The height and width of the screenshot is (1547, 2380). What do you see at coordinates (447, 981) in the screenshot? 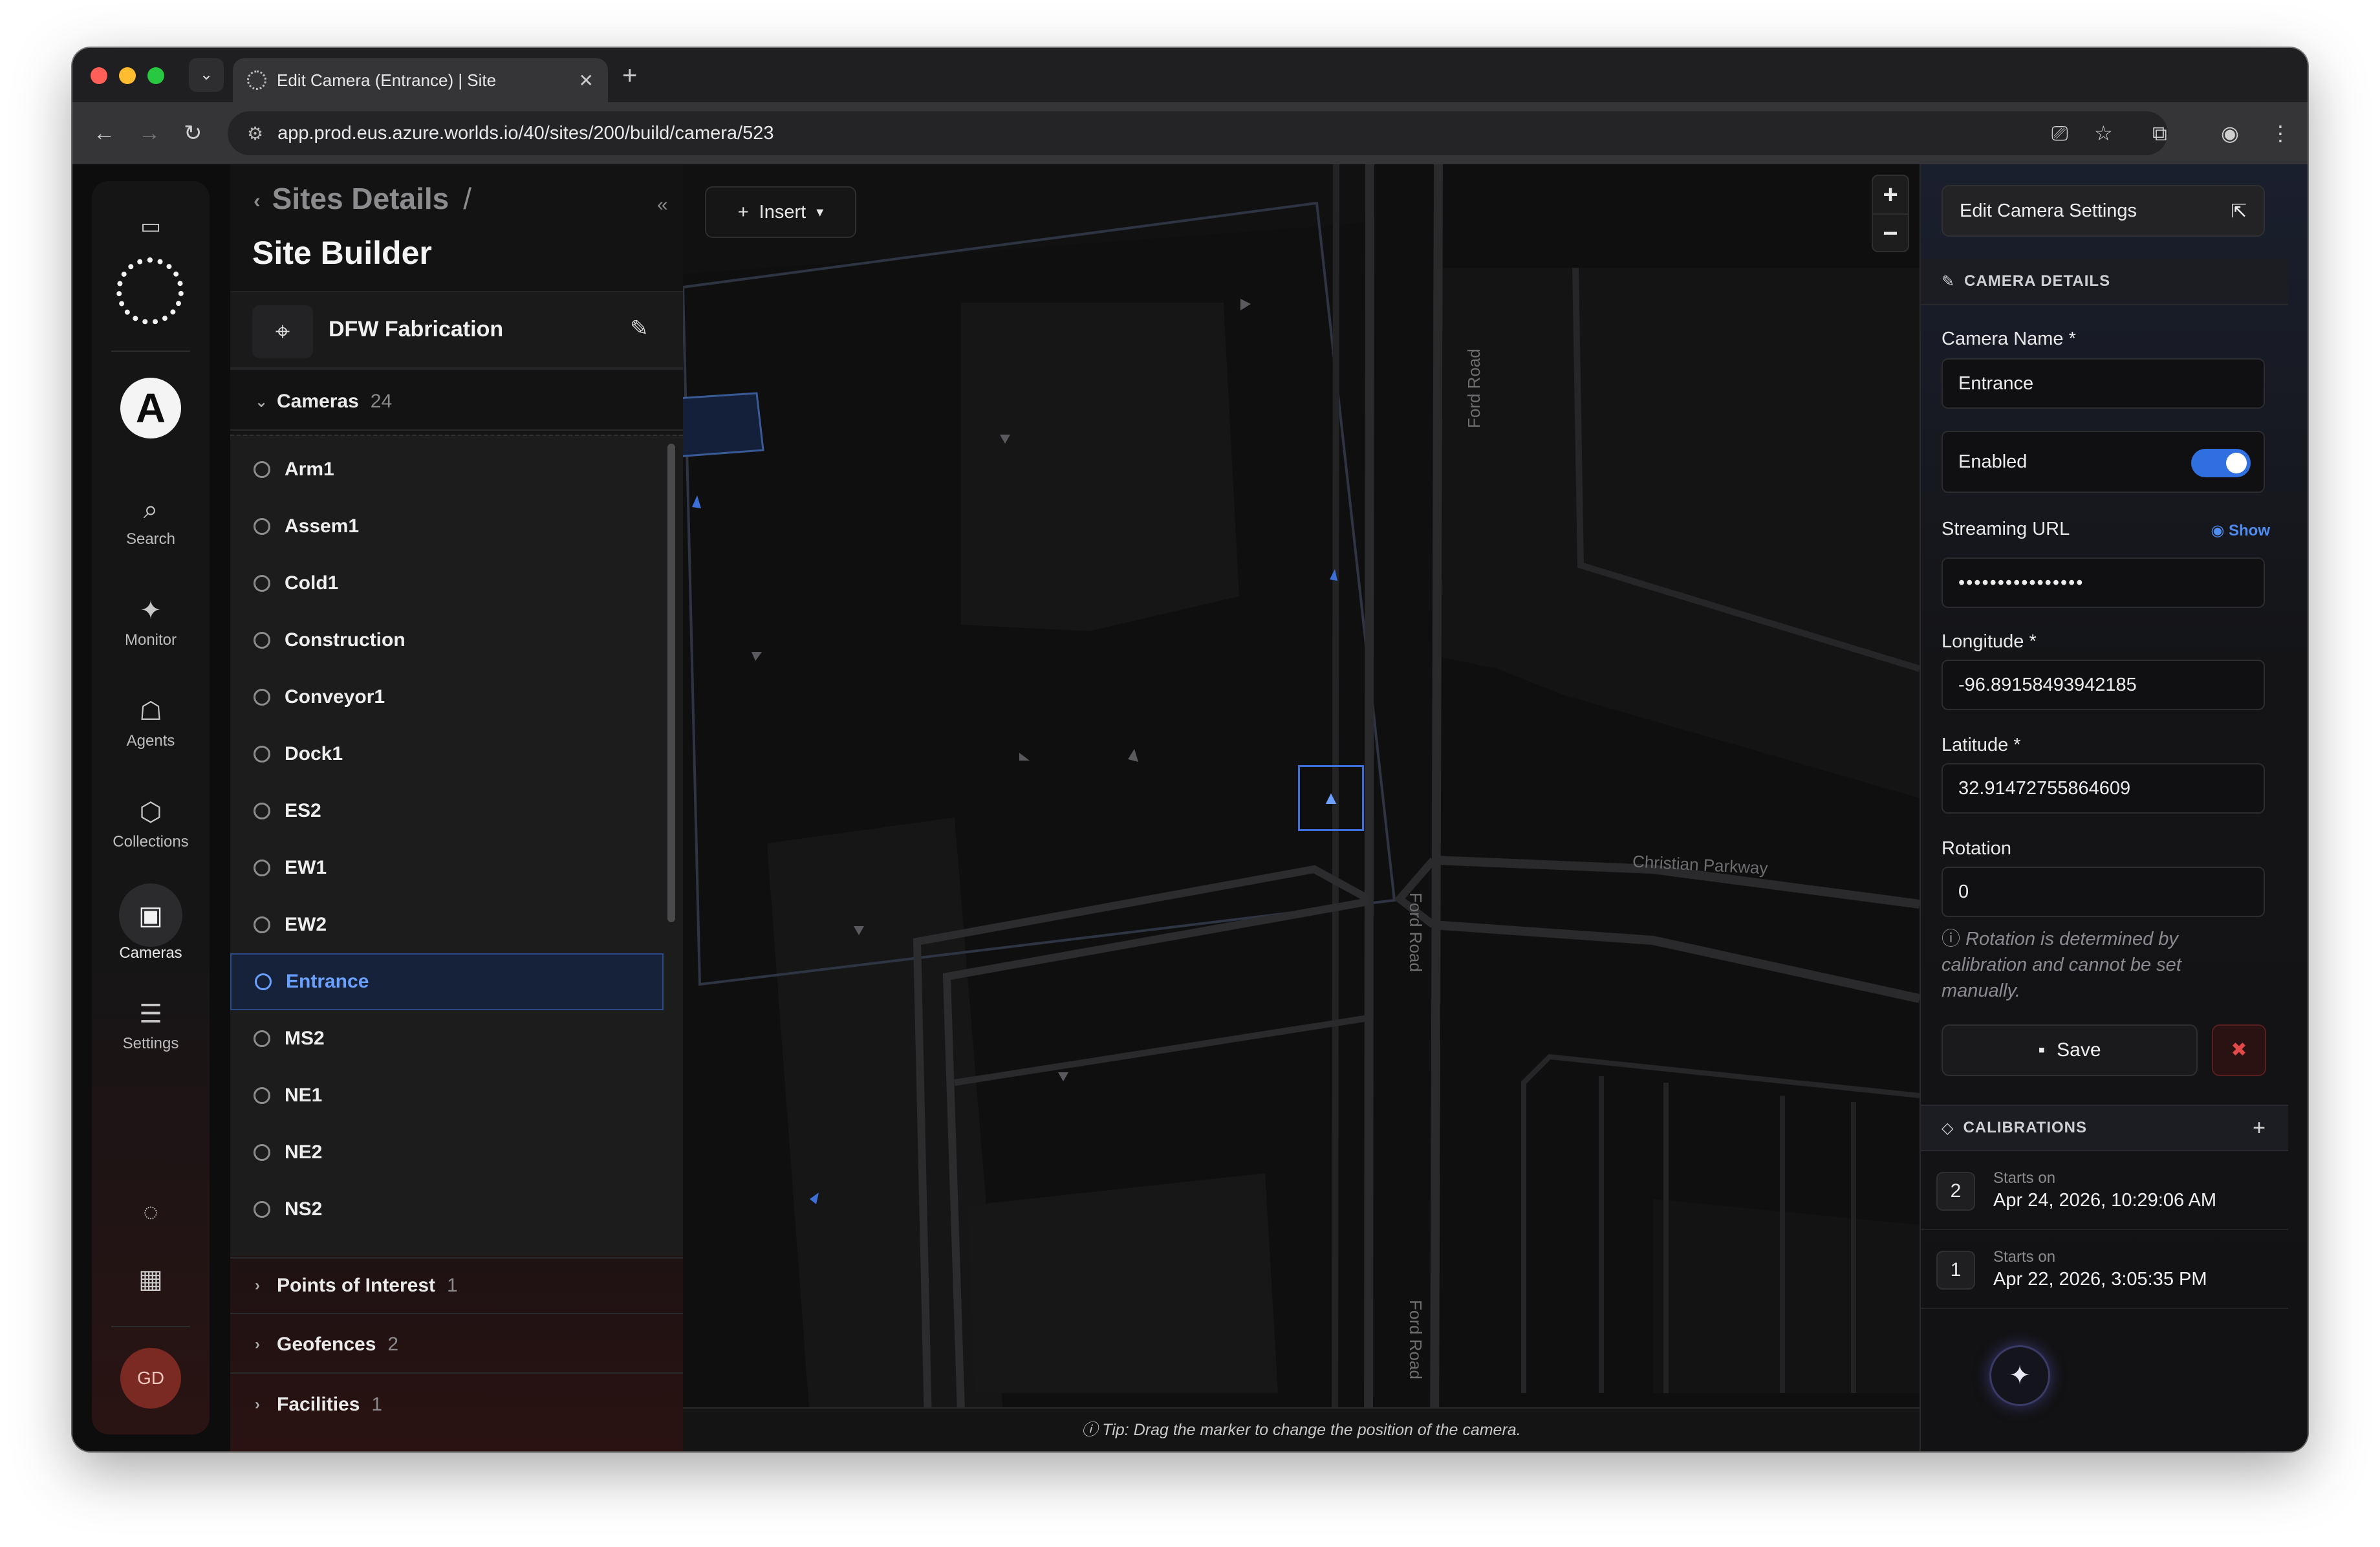
I see `camera-list-item: Entrance` at bounding box center [447, 981].